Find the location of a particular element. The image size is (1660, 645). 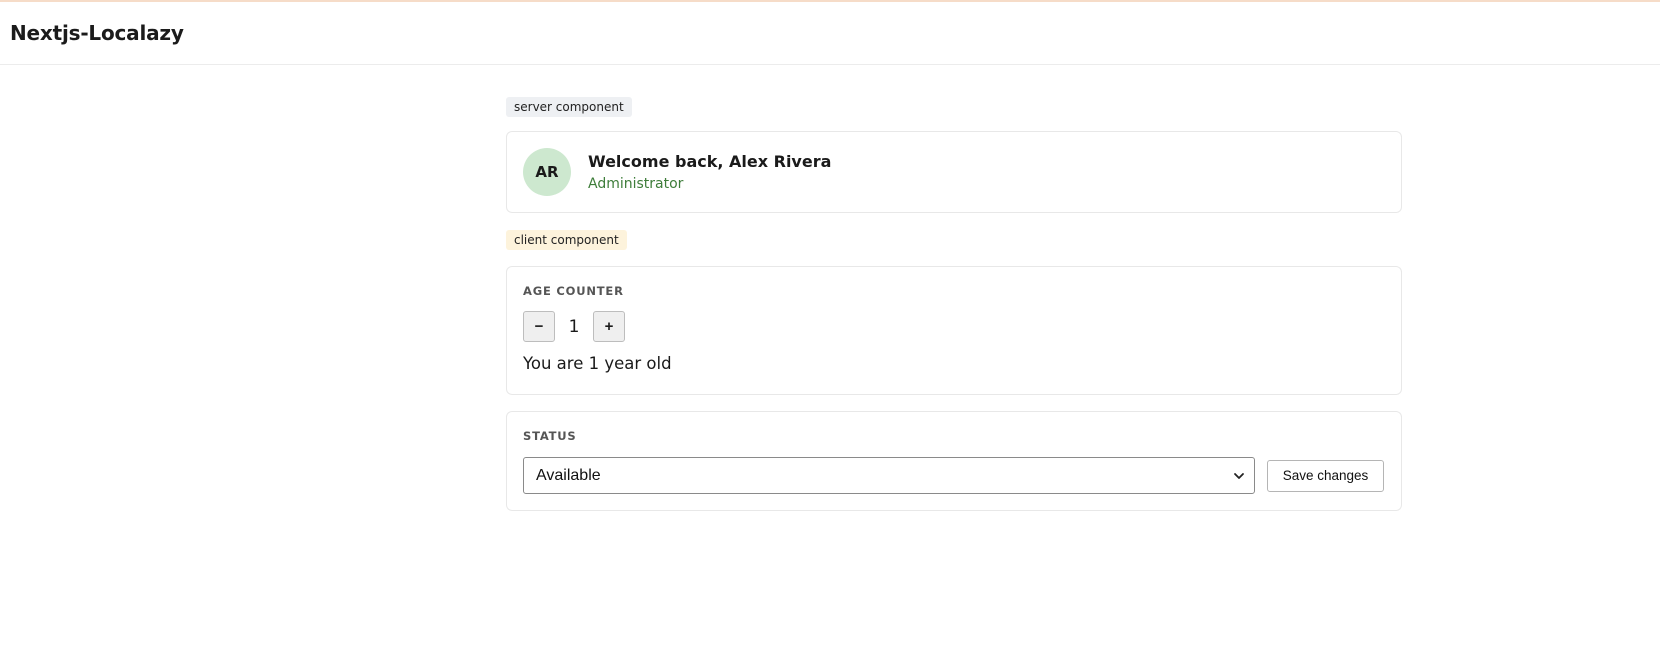

welcome-message: Welcome back, Alex Rivera is located at coordinates (710, 161).